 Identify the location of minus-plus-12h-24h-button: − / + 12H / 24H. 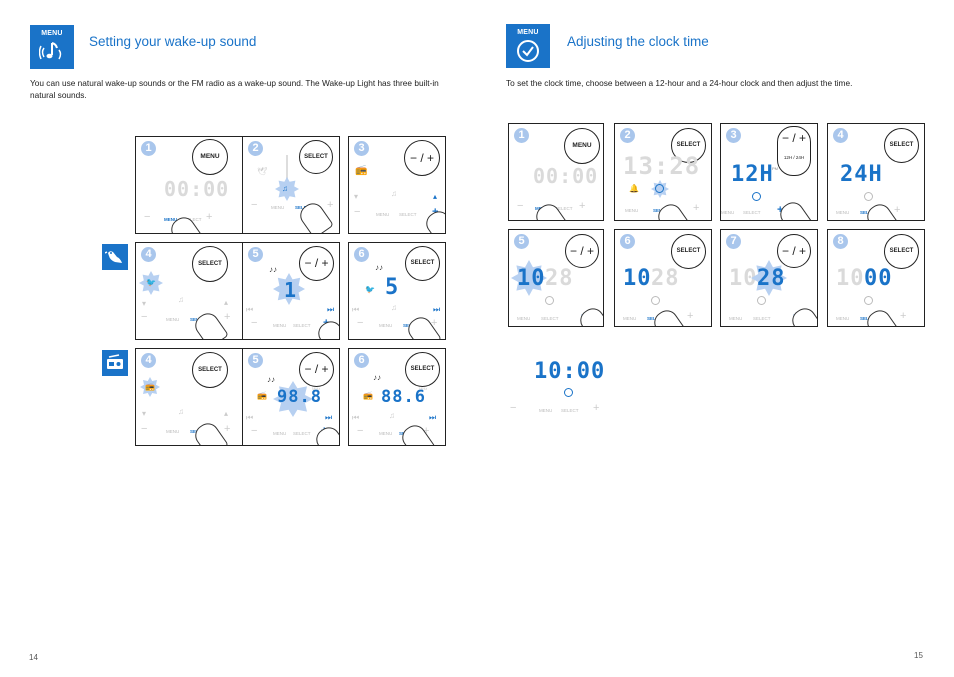
(794, 151).